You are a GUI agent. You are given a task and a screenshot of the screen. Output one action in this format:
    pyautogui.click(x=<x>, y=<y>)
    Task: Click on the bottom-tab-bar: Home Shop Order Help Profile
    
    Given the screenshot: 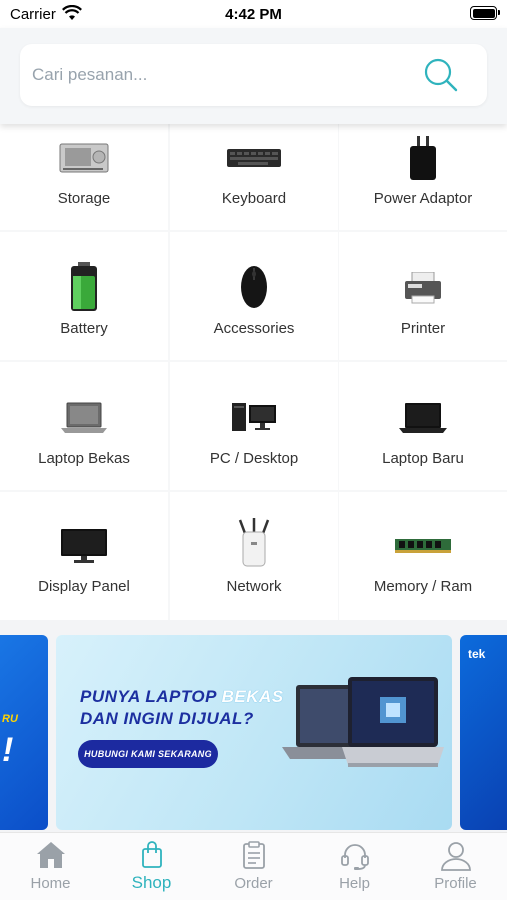 What is the action you would take?
    pyautogui.click(x=253, y=866)
    